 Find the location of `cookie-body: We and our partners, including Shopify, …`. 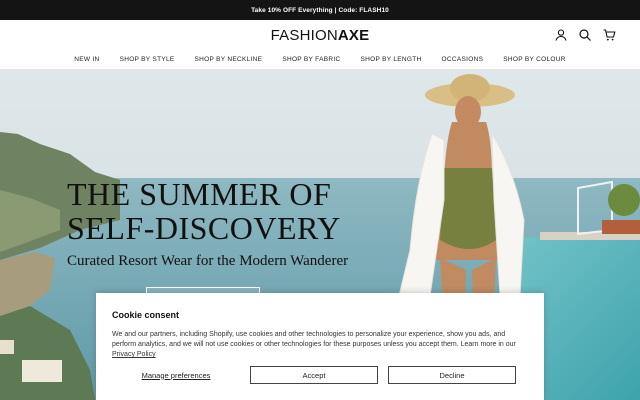

cookie-body: We and our partners, including Shopify, … is located at coordinates (321, 345).